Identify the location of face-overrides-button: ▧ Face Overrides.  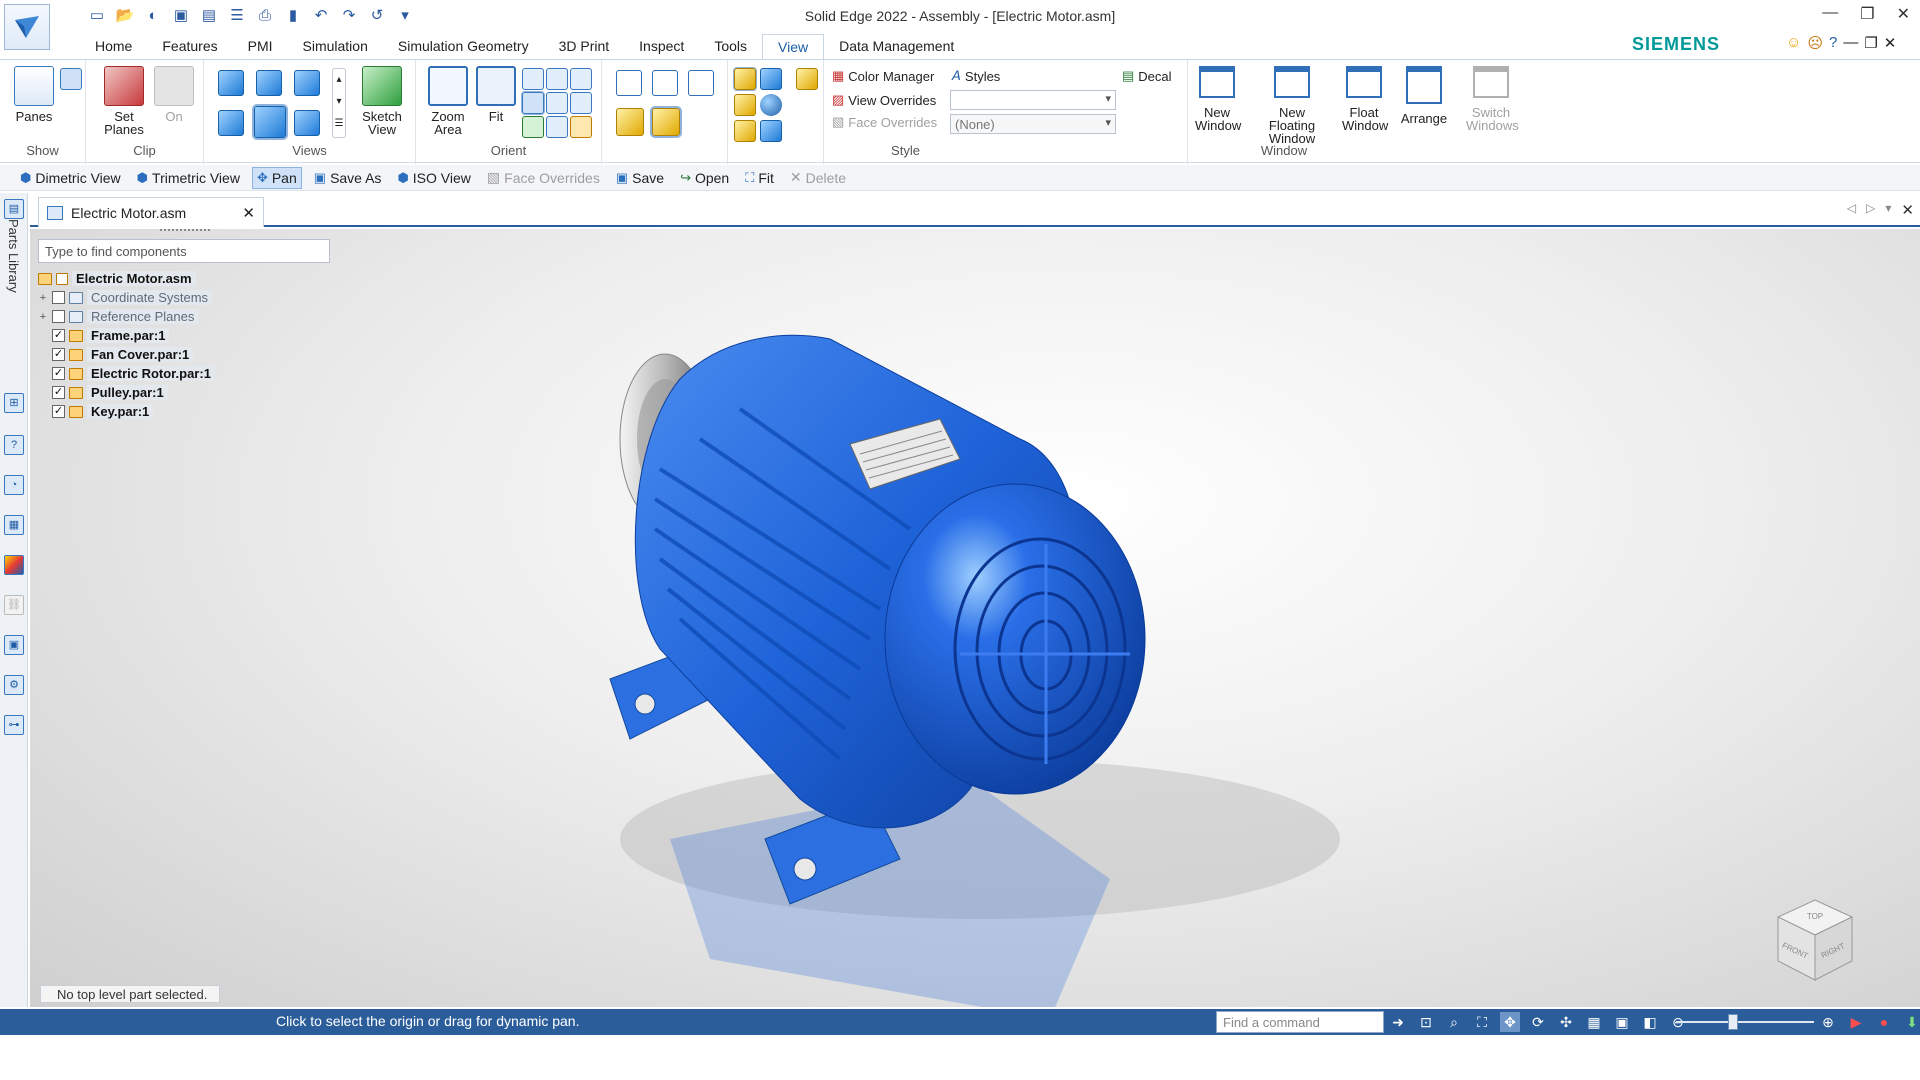
(884, 122).